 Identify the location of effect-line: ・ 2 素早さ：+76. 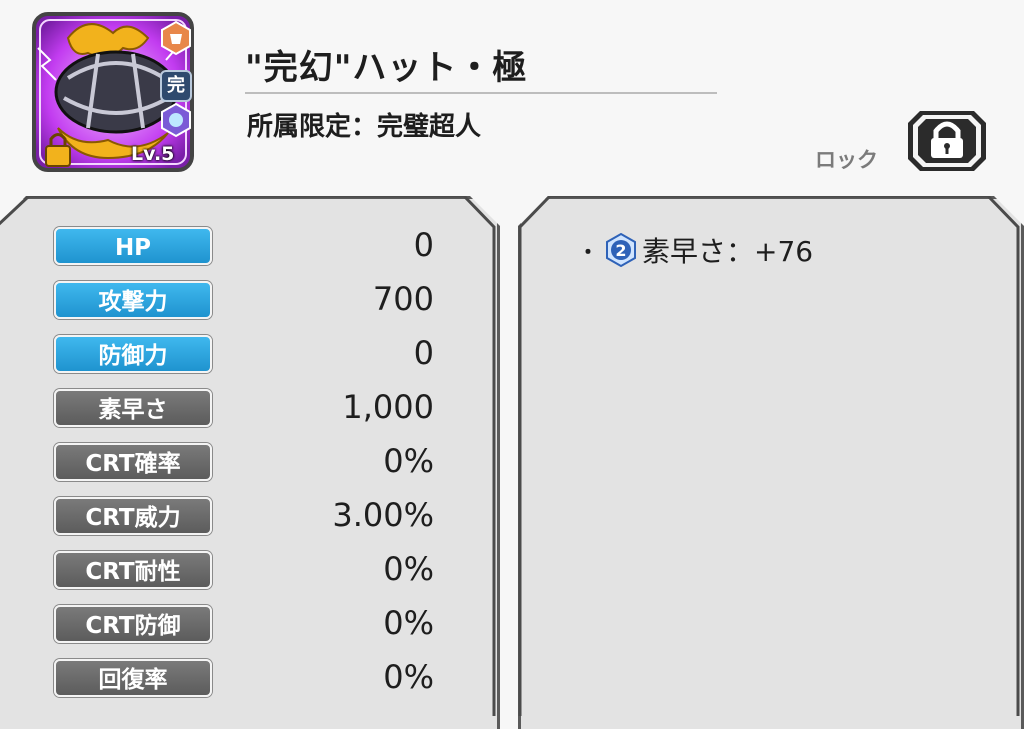
(695, 250).